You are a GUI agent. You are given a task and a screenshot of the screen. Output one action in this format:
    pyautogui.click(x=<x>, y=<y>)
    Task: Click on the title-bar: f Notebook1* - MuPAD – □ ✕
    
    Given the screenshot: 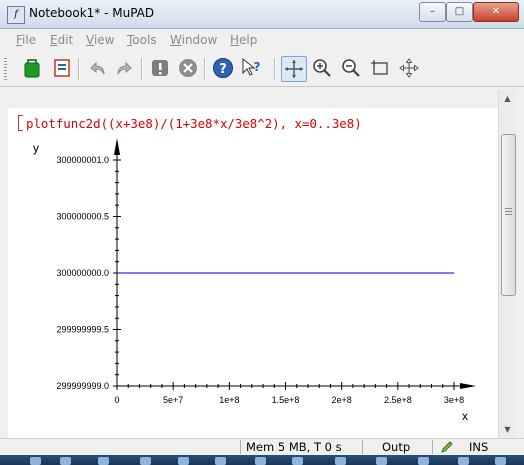 What is the action you would take?
    pyautogui.click(x=262, y=14)
    